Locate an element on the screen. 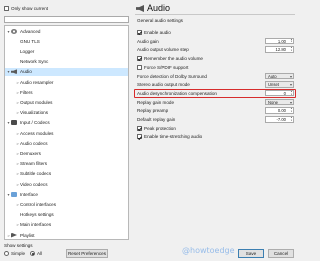  play-icon is located at coordinates (14, 235).